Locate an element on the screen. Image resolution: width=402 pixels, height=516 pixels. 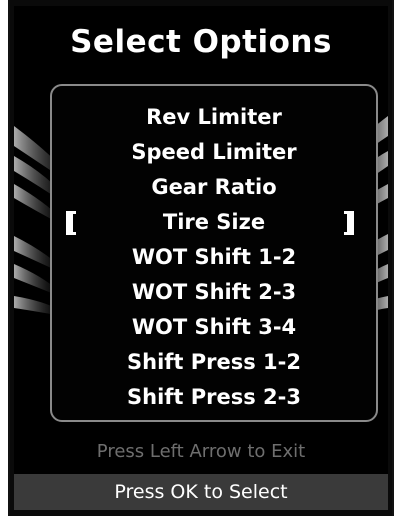
menu-item-speed-limiter: Speed Limiter is located at coordinates (214, 152).